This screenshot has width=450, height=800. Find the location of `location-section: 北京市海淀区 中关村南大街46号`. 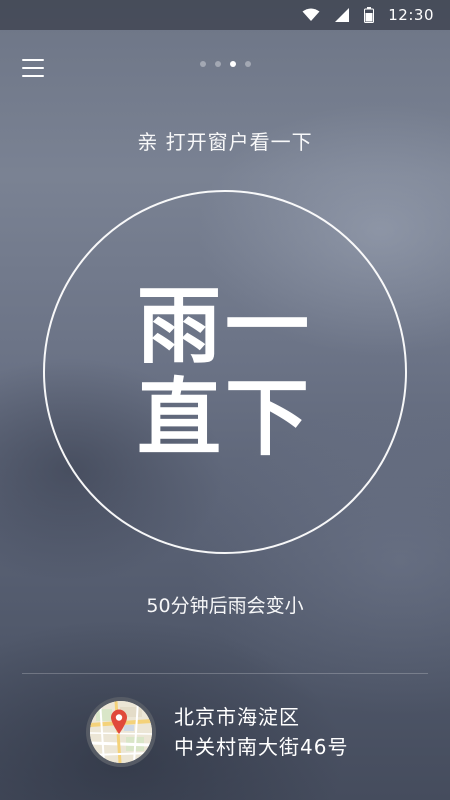

location-section: 北京市海淀区 中关村南大街46号 is located at coordinates (217, 732).